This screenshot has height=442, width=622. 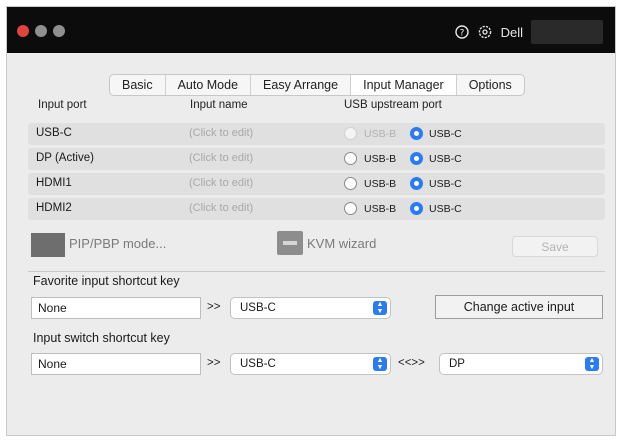 What do you see at coordinates (101, 338) in the screenshot?
I see `switch-shortcut-label: Input switch shortcut key` at bounding box center [101, 338].